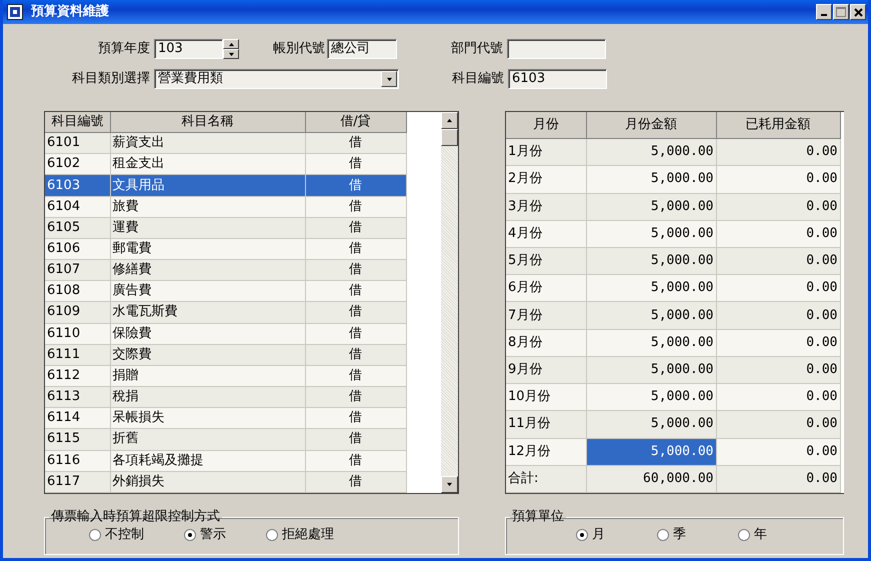  I want to click on scrollbar, so click(449, 302).